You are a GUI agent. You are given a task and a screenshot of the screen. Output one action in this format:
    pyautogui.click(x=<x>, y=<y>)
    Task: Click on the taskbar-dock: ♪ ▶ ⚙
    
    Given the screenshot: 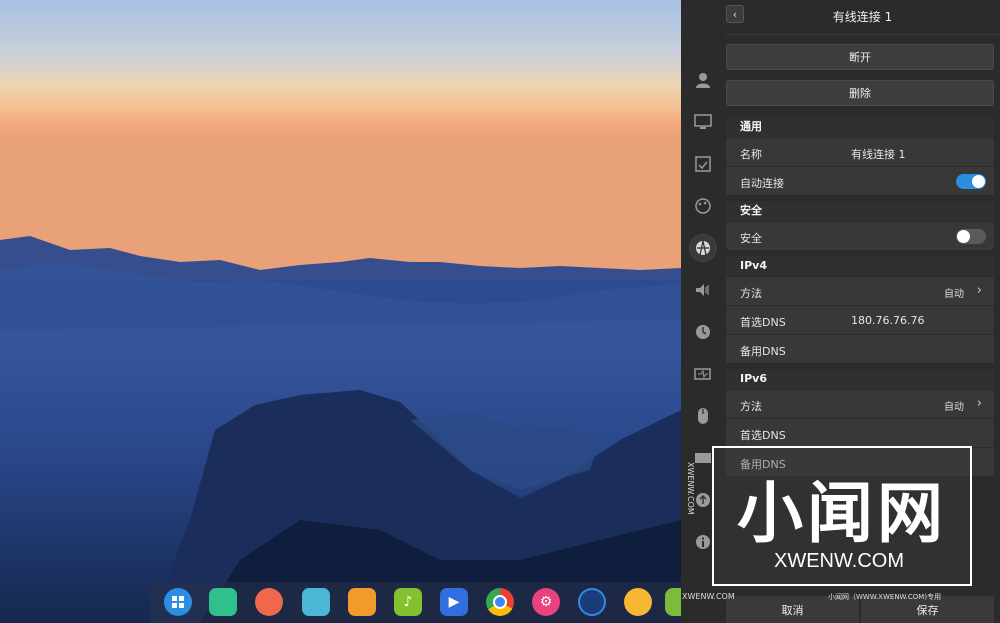 What is the action you would take?
    pyautogui.click(x=415, y=602)
    